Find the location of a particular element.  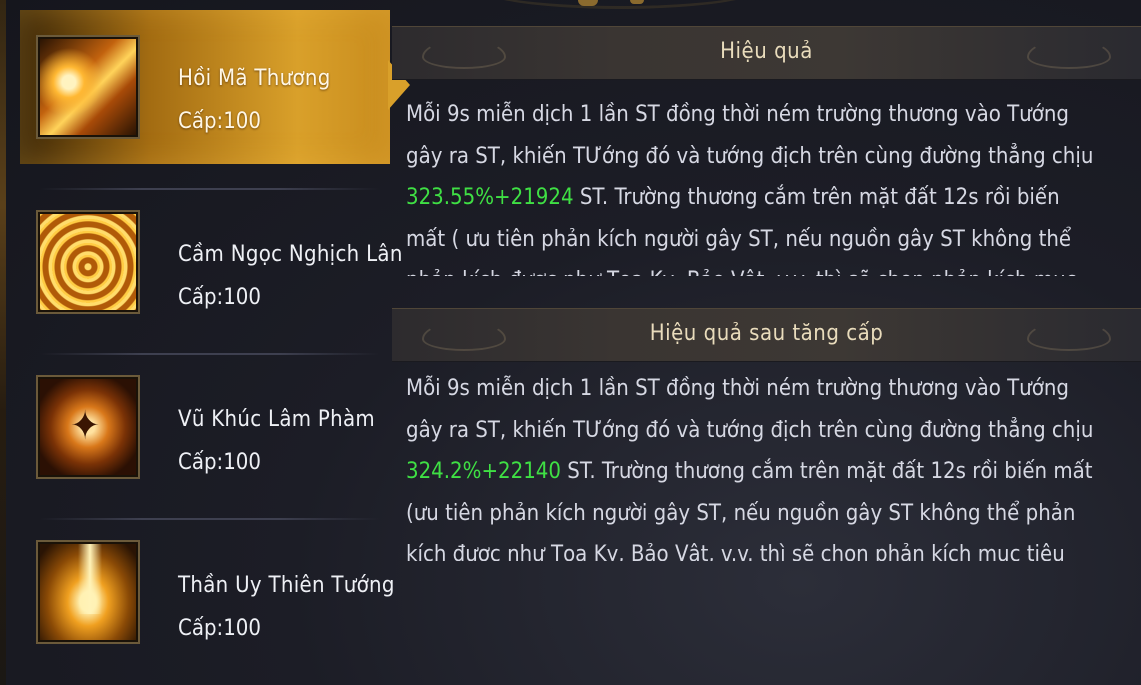

dancing-warrior-icon: ✦ is located at coordinates (88, 427).